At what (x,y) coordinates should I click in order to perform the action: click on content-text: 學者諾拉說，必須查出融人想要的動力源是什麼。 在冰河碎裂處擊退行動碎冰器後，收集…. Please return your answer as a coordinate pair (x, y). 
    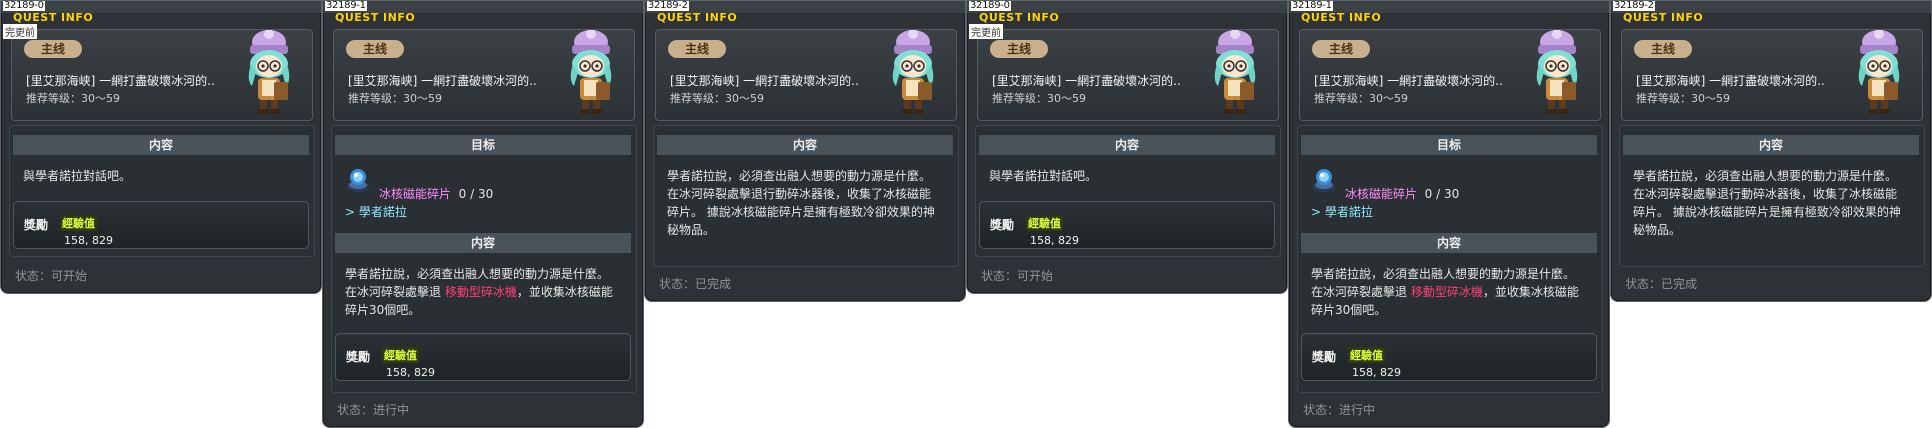
    Looking at the image, I should click on (1778, 203).